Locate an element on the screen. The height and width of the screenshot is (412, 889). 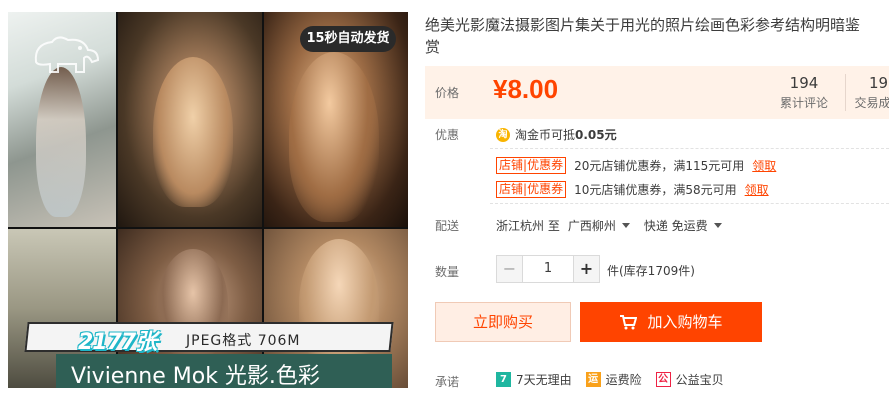
promise-label: 承诺 is located at coordinates (447, 382).